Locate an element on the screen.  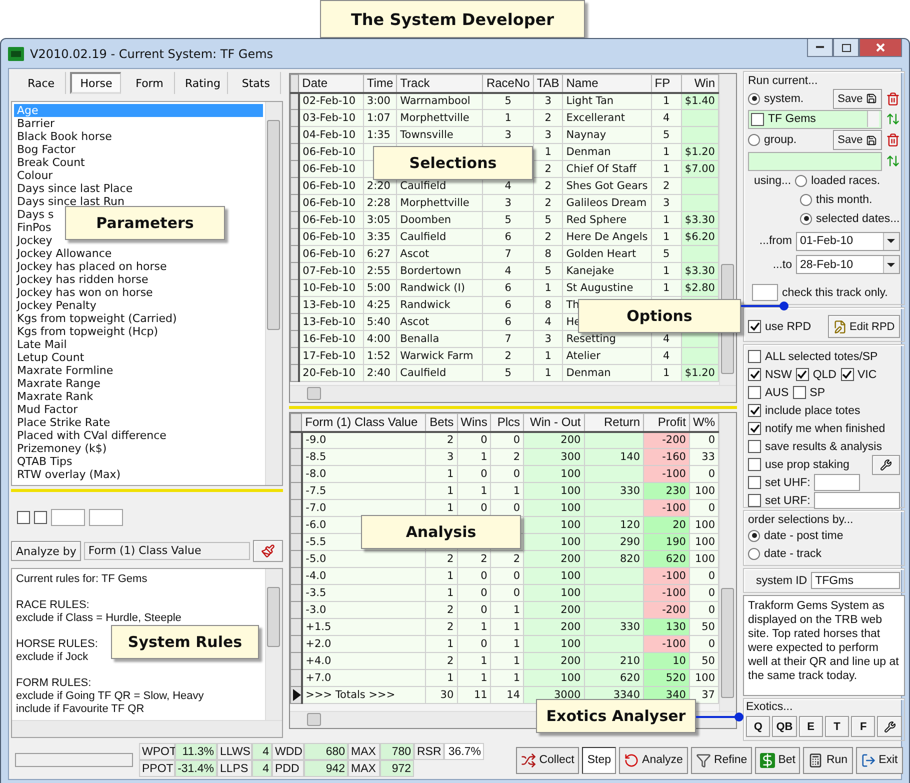
toolbar-button: Run is located at coordinates (828, 760).